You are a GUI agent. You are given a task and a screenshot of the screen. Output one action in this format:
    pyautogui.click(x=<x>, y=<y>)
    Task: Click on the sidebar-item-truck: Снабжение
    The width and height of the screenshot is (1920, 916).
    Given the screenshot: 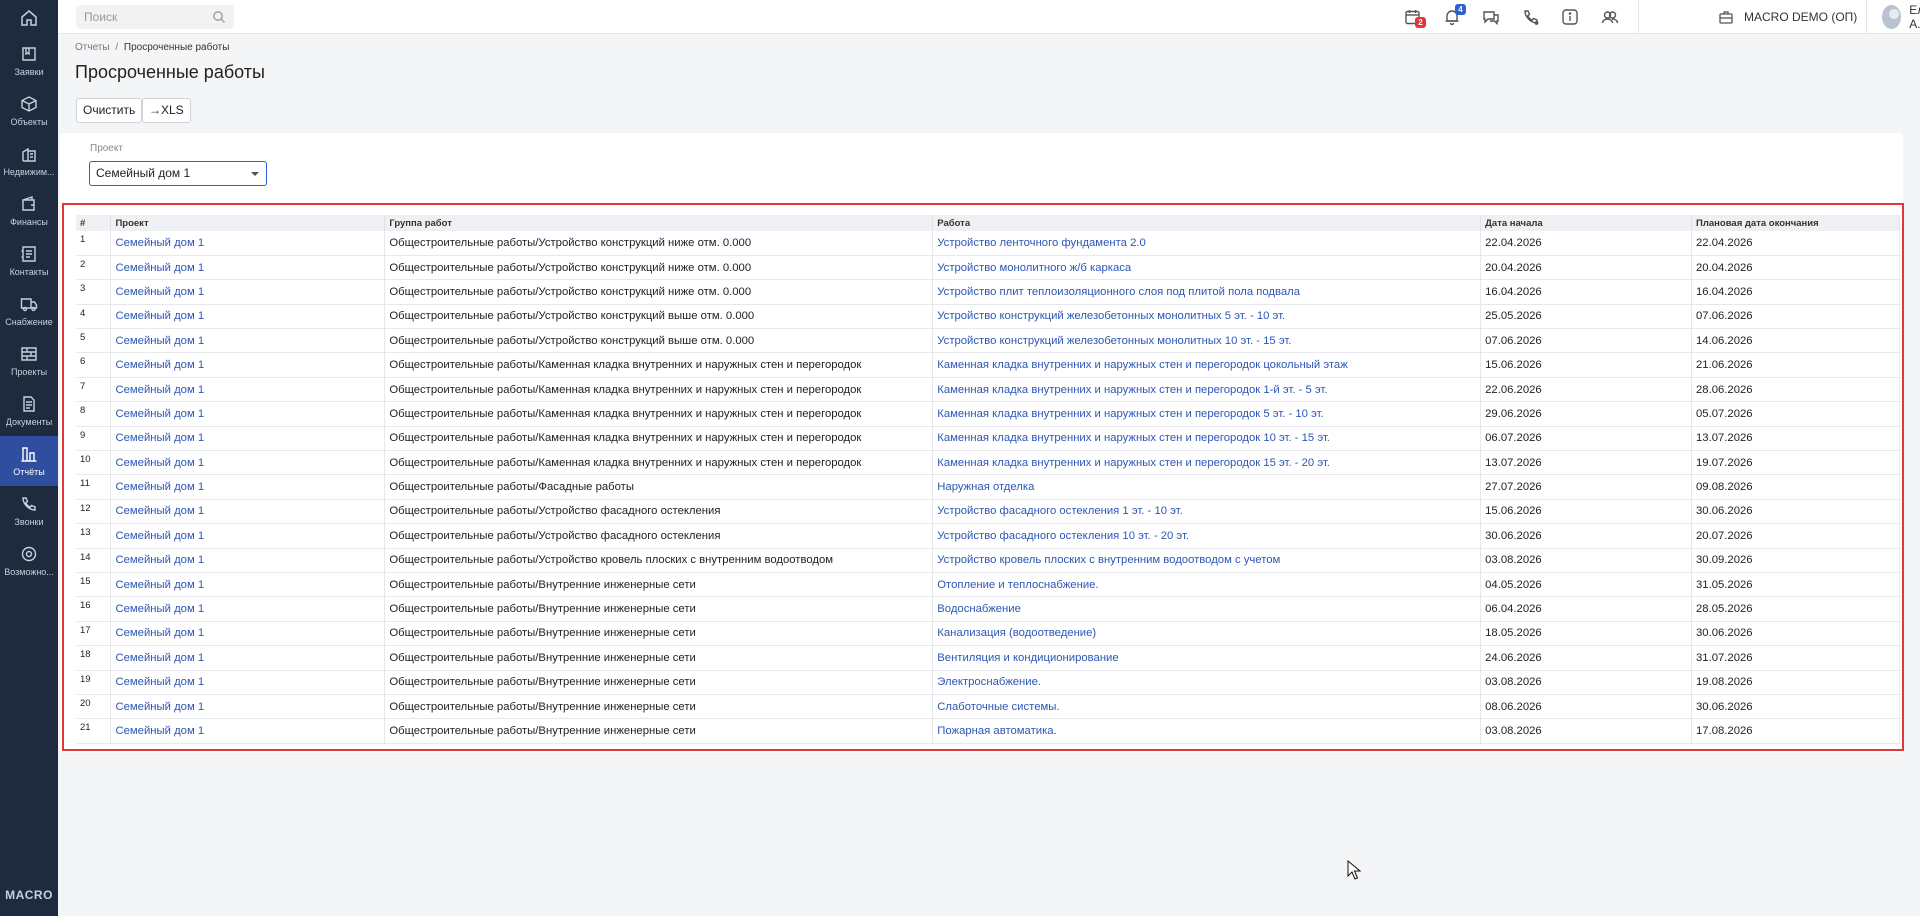 What is the action you would take?
    pyautogui.click(x=29, y=311)
    